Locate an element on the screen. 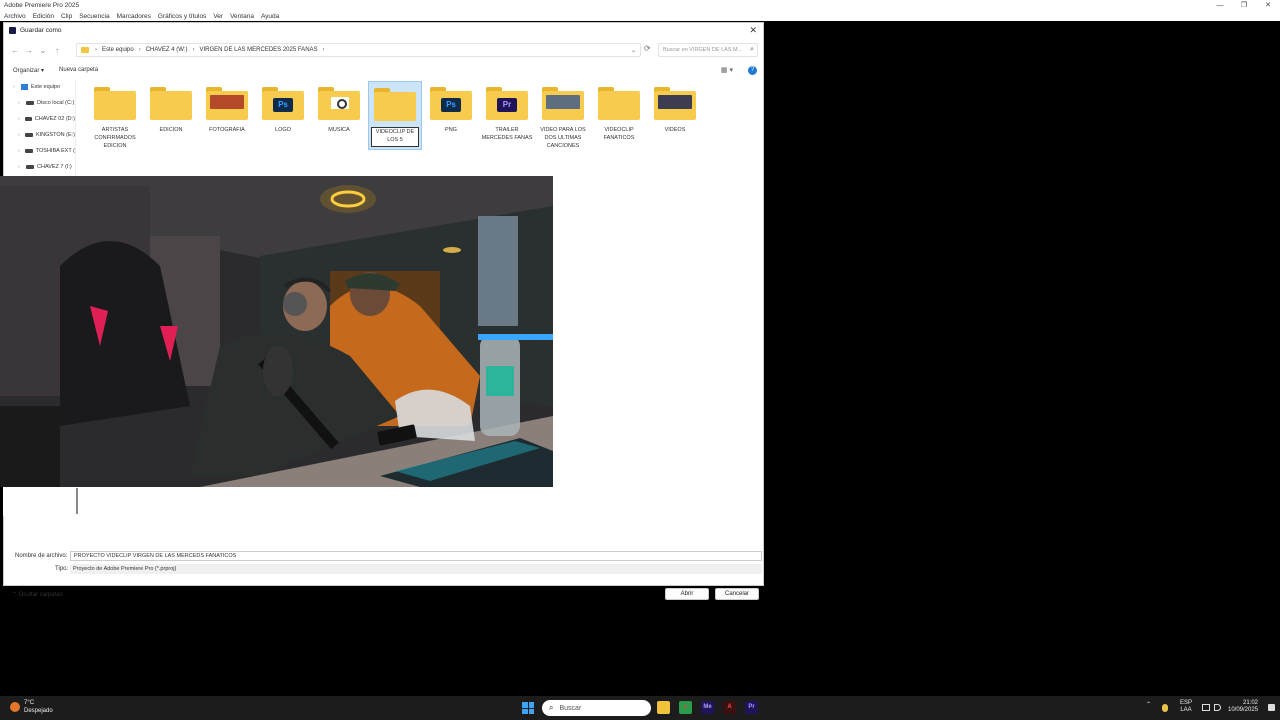 Image resolution: width=1280 pixels, height=720 pixels. acrobat-icon: A is located at coordinates (729, 707).